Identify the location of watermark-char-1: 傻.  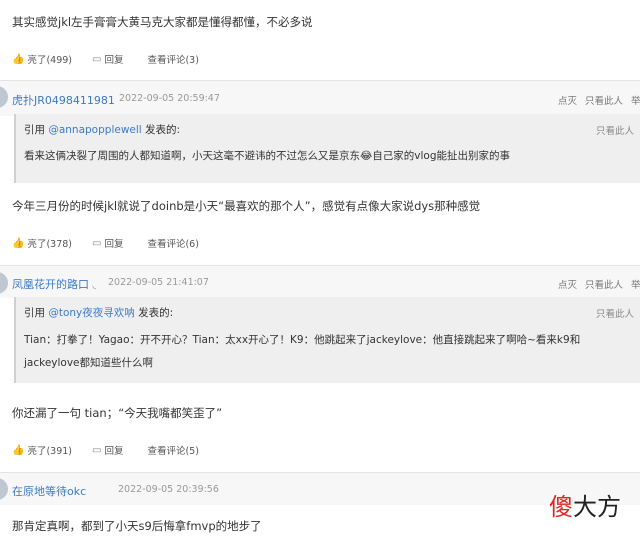
(561, 507).